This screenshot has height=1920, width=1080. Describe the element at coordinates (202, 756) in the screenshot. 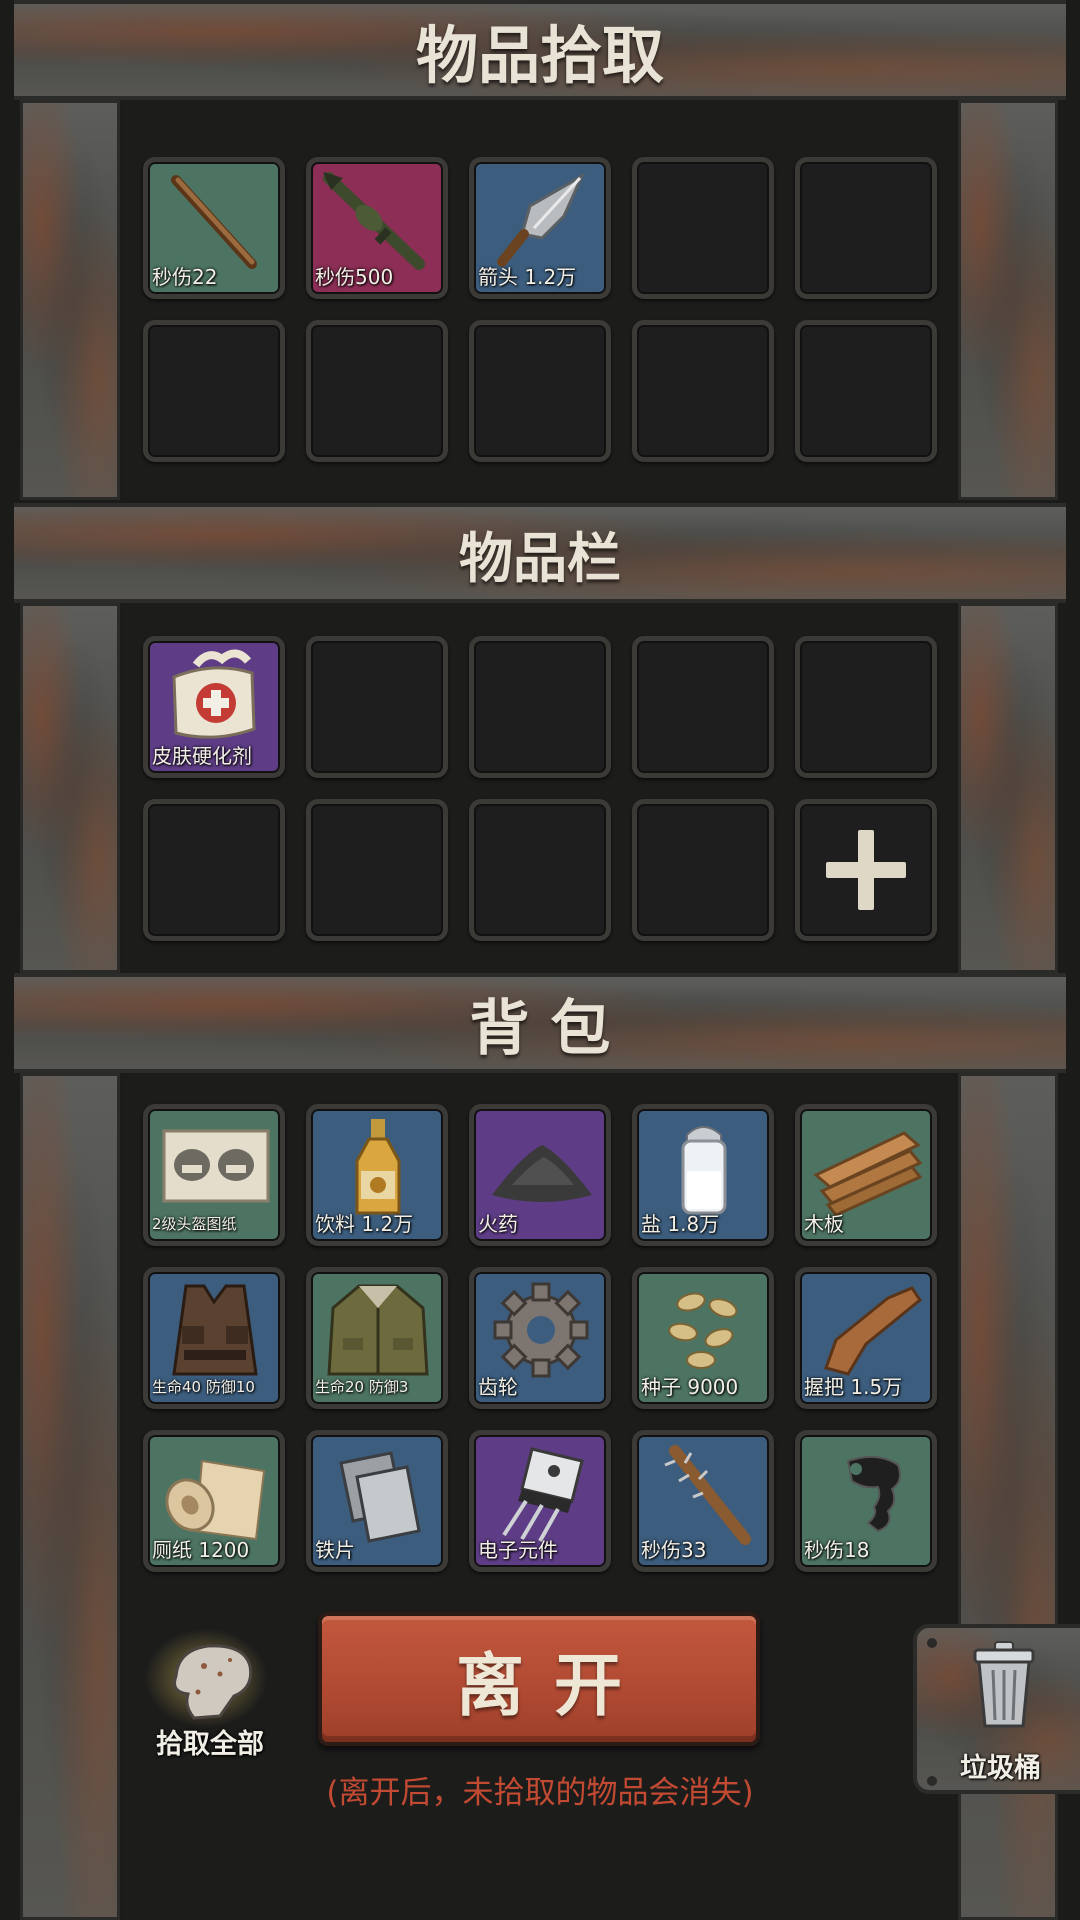

I see `item-label: 皮肤硬化剂` at that location.